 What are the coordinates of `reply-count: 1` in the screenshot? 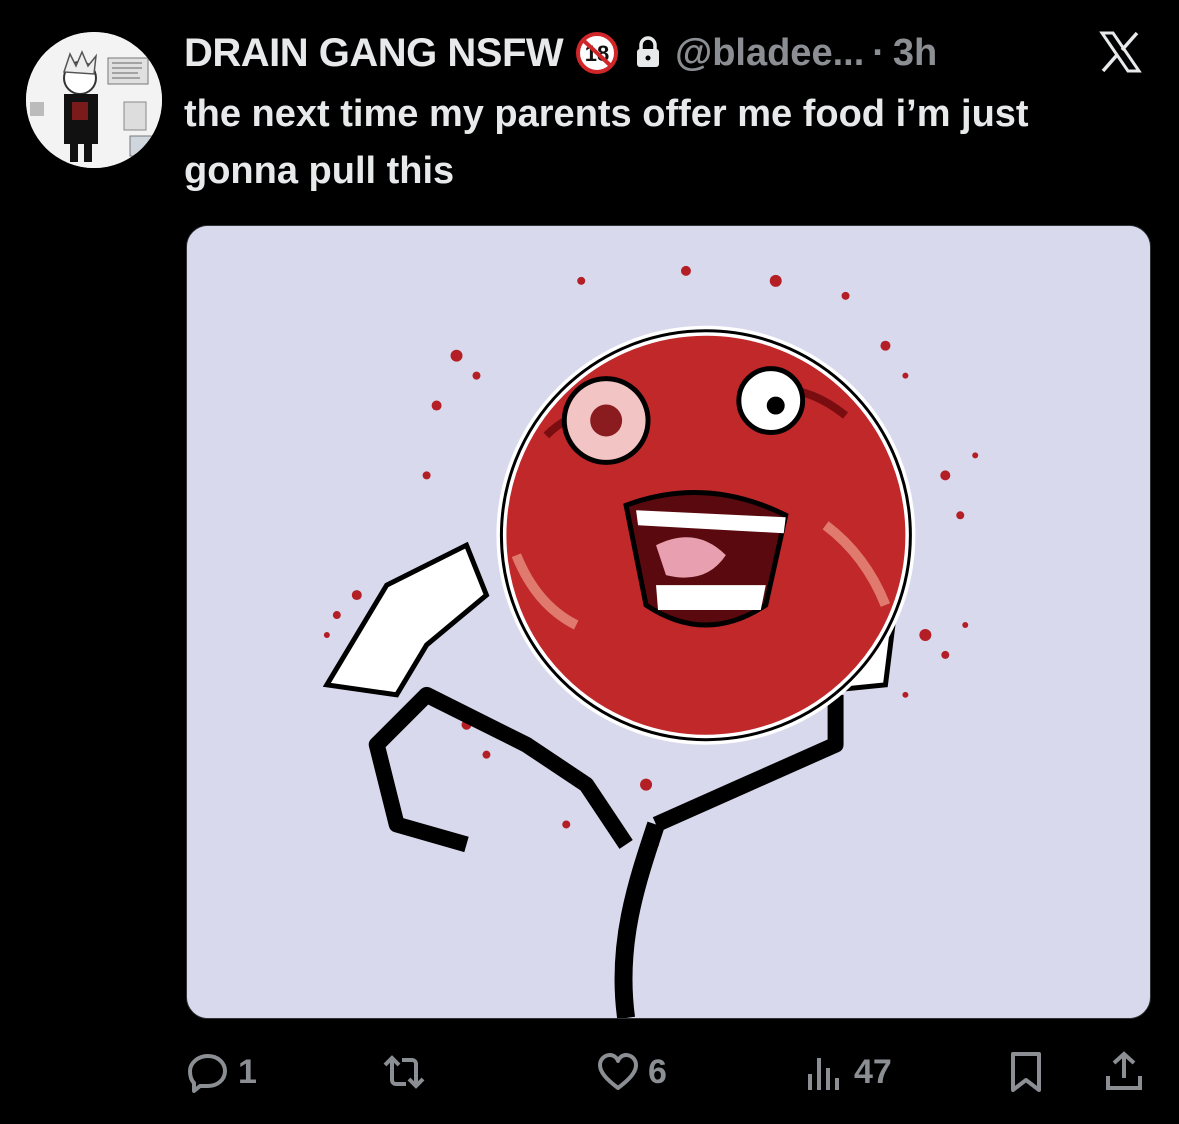 It's located at (247, 1071).